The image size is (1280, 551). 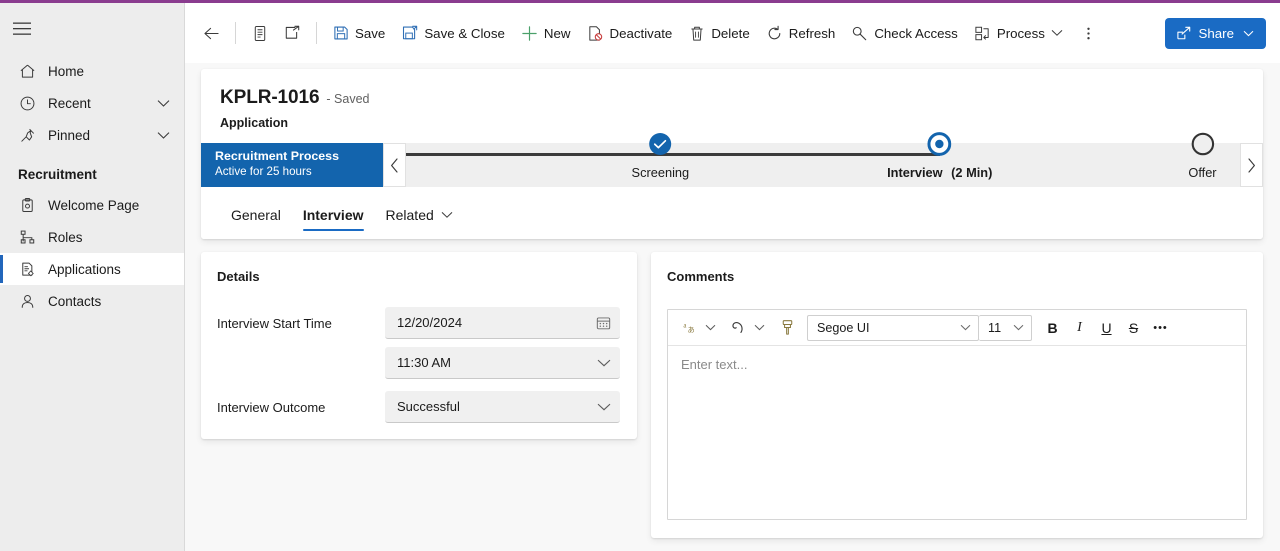 What do you see at coordinates (502, 363) in the screenshot?
I see `interview-start-time-select: 11:30 AM` at bounding box center [502, 363].